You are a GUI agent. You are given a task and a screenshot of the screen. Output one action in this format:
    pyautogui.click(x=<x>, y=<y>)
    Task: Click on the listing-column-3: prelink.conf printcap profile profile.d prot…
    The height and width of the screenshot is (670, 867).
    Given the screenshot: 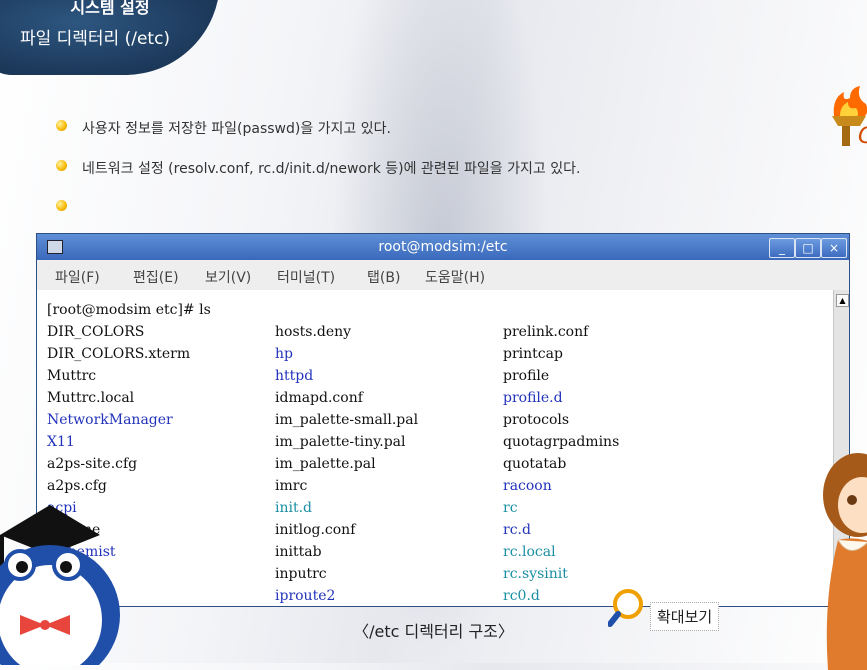 What is the action you would take?
    pyautogui.click(x=561, y=465)
    